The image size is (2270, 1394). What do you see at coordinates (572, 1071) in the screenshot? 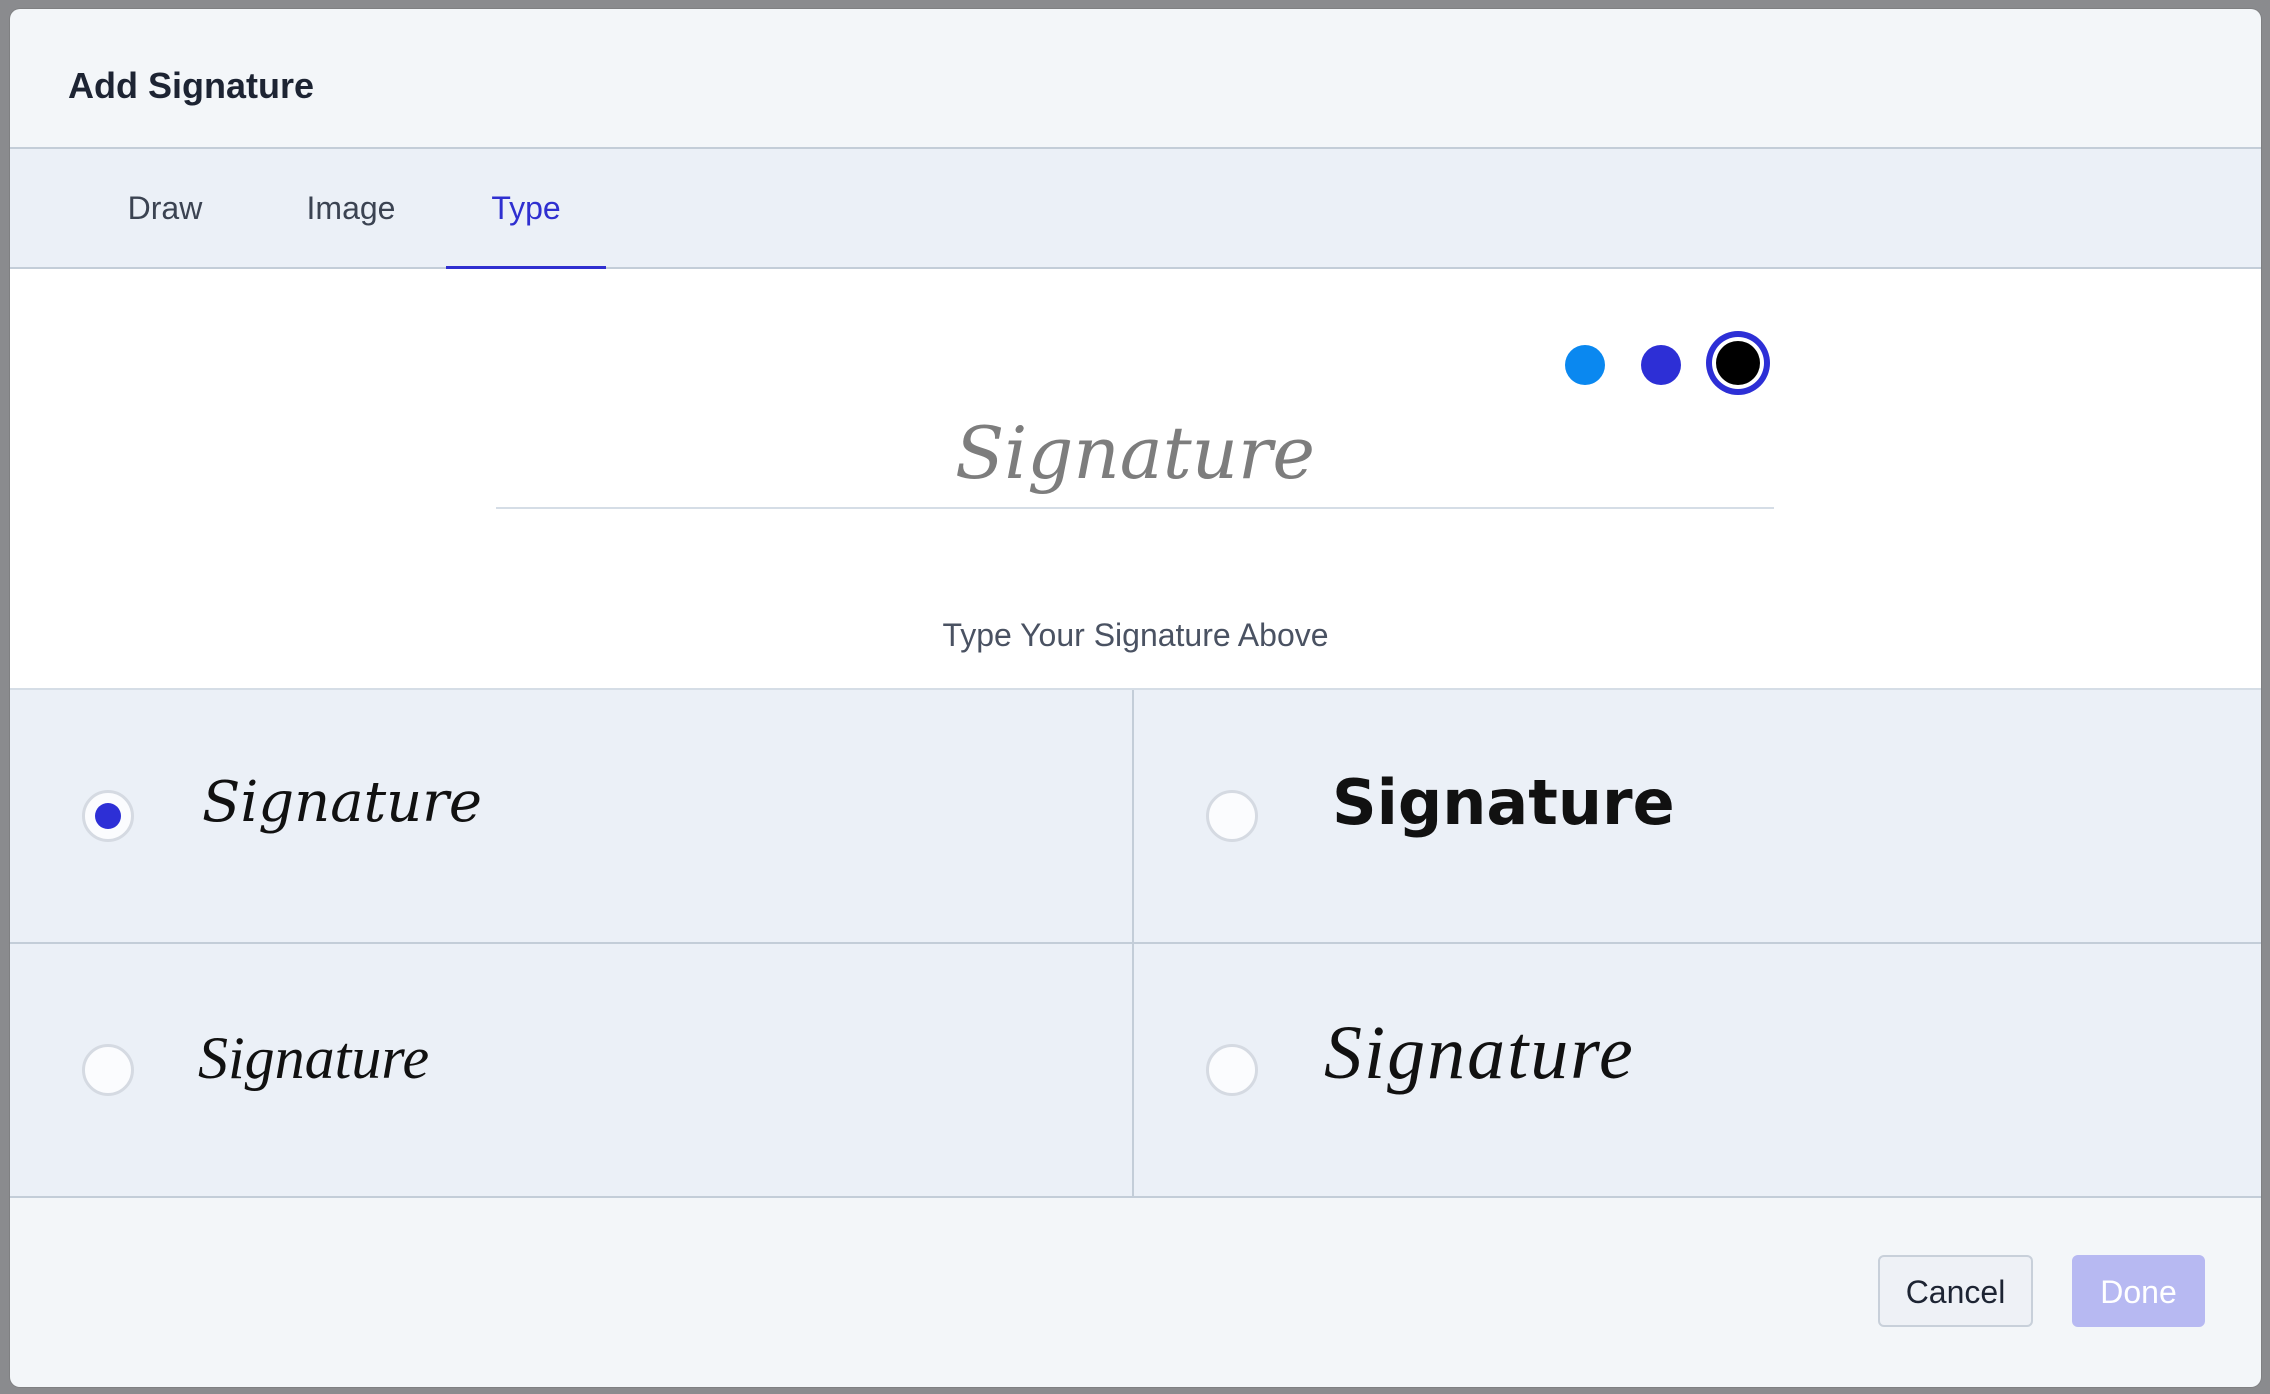
I see `font-option-3: Signature` at bounding box center [572, 1071].